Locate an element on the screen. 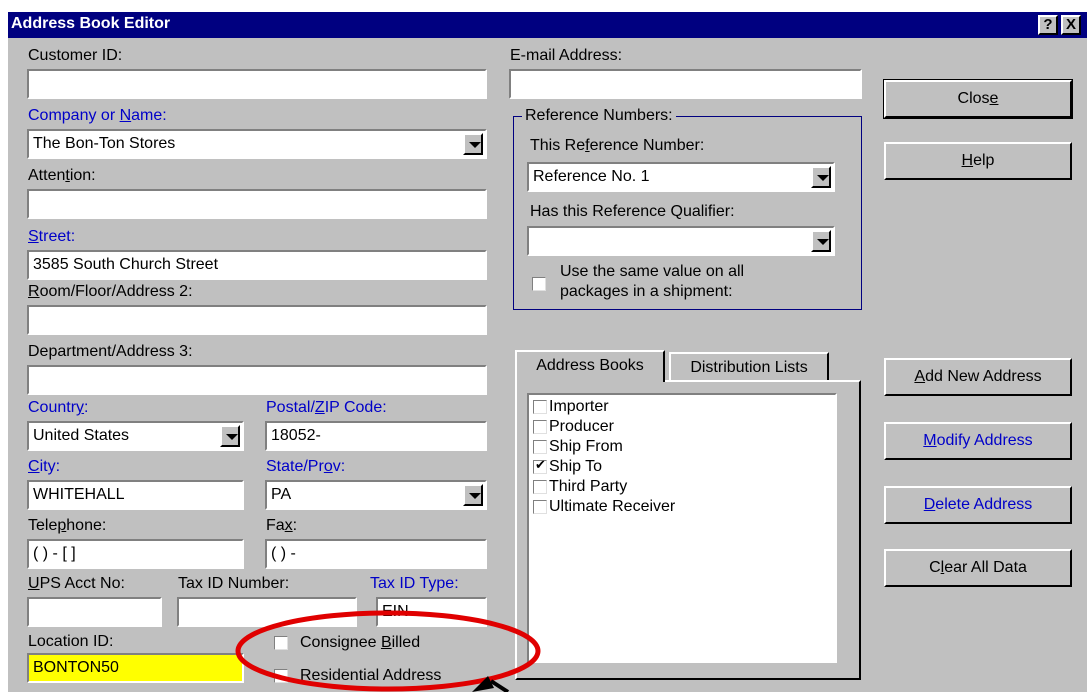  state-value: PA is located at coordinates (281, 494).